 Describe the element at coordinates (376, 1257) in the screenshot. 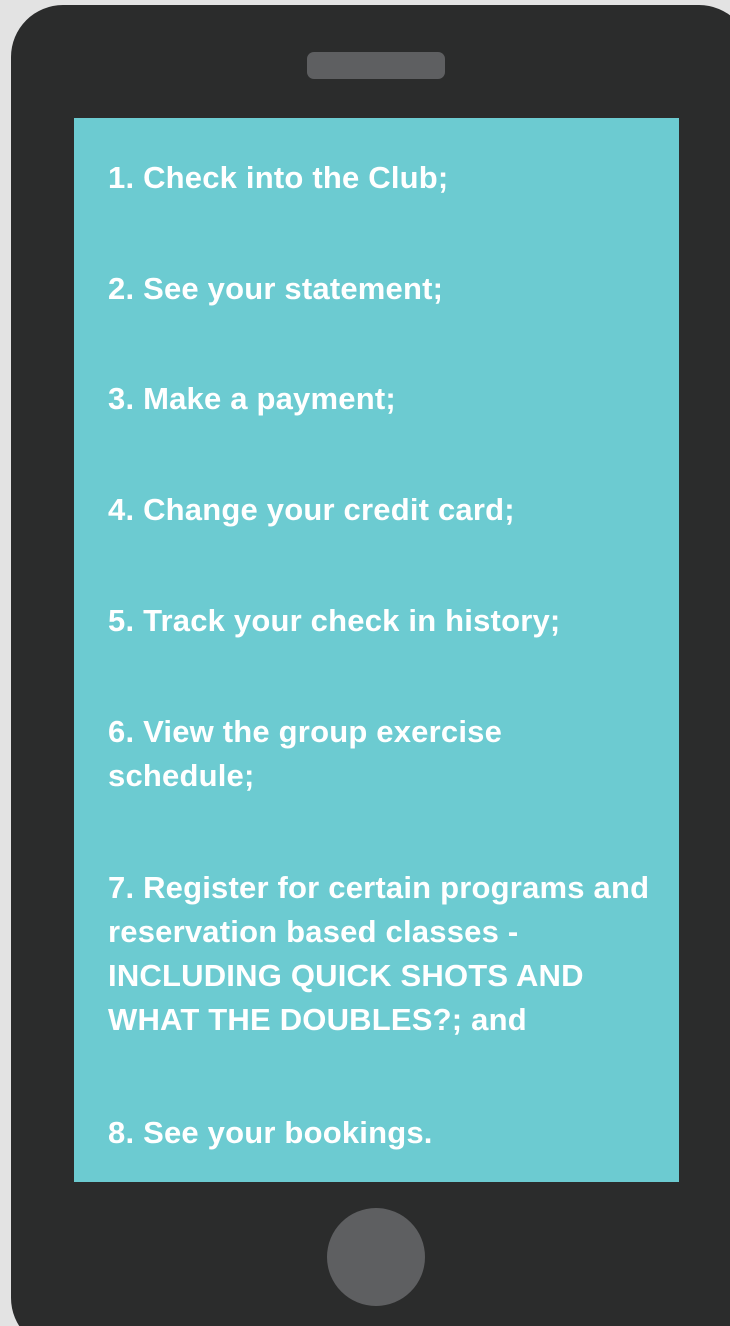

I see `home-button-icon` at that location.